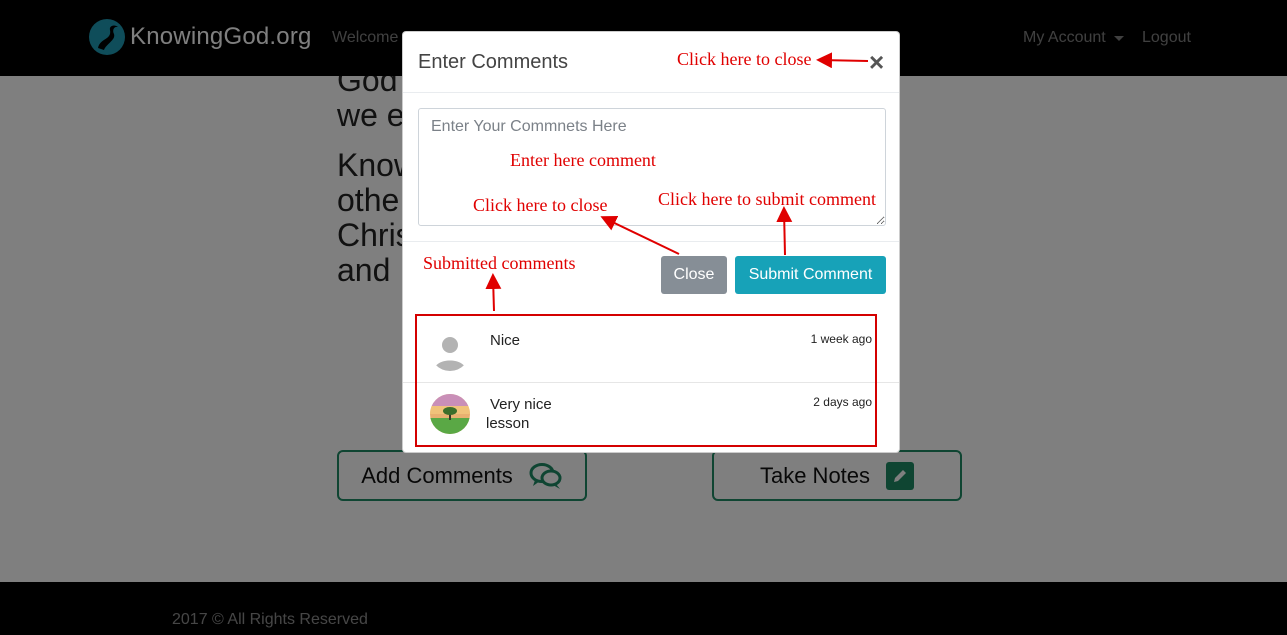 The height and width of the screenshot is (635, 1287). I want to click on submitted-comments-highlight, so click(646, 380).